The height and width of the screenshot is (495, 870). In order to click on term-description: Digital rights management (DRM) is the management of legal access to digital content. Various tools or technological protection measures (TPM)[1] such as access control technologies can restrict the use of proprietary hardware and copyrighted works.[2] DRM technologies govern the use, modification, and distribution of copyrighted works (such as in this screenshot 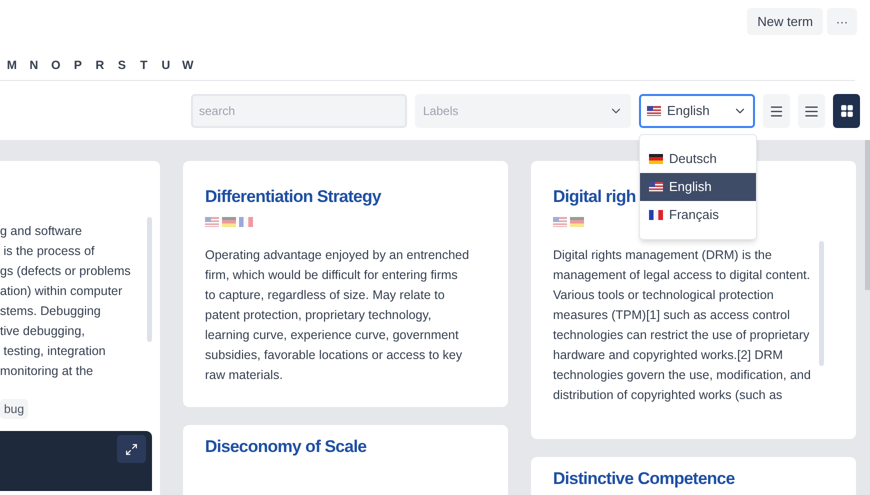, I will do `click(682, 325)`.